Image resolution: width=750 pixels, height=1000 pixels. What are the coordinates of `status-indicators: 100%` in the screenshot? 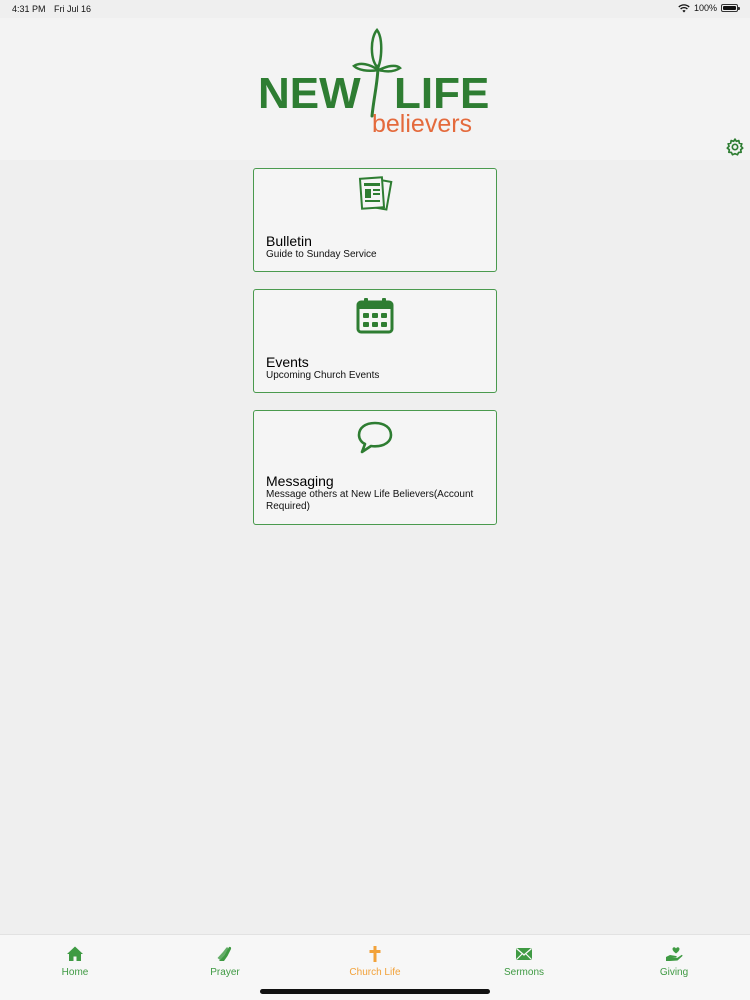 It's located at (709, 8).